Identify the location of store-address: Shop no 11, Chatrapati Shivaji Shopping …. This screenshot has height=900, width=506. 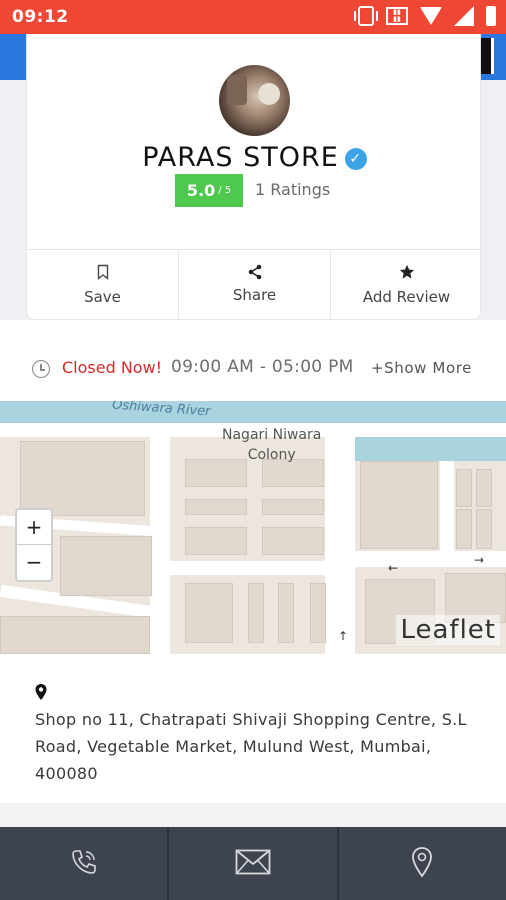
(251, 746).